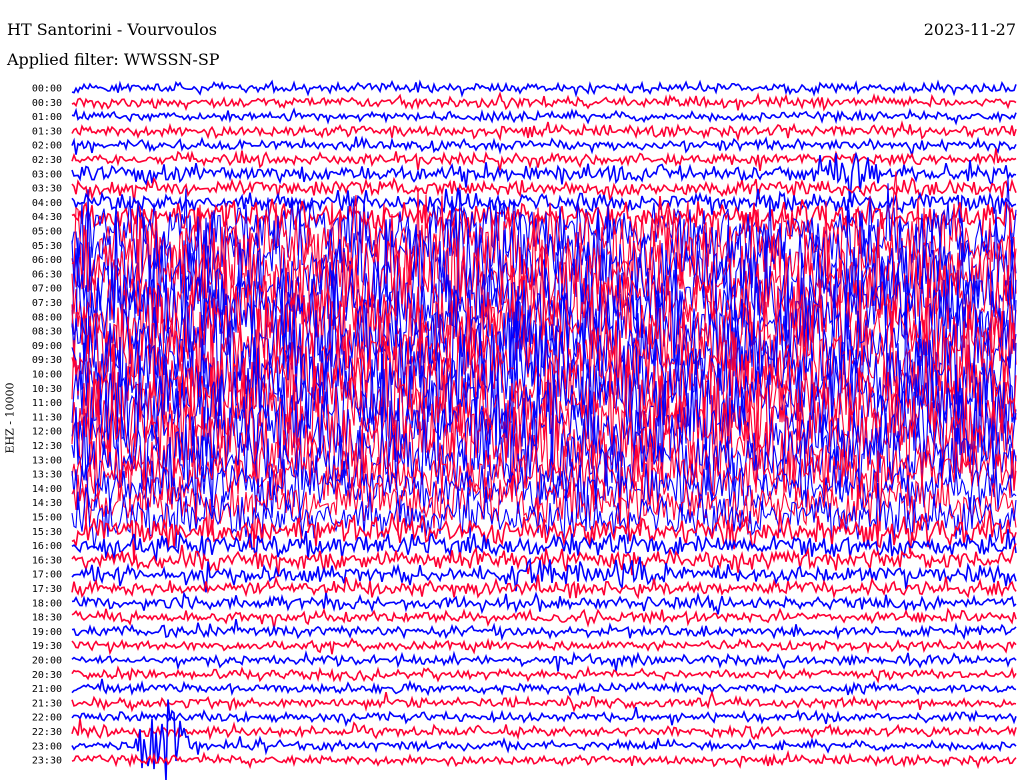 The width and height of the screenshot is (1024, 780). I want to click on time-label: 17:00, so click(47, 575).